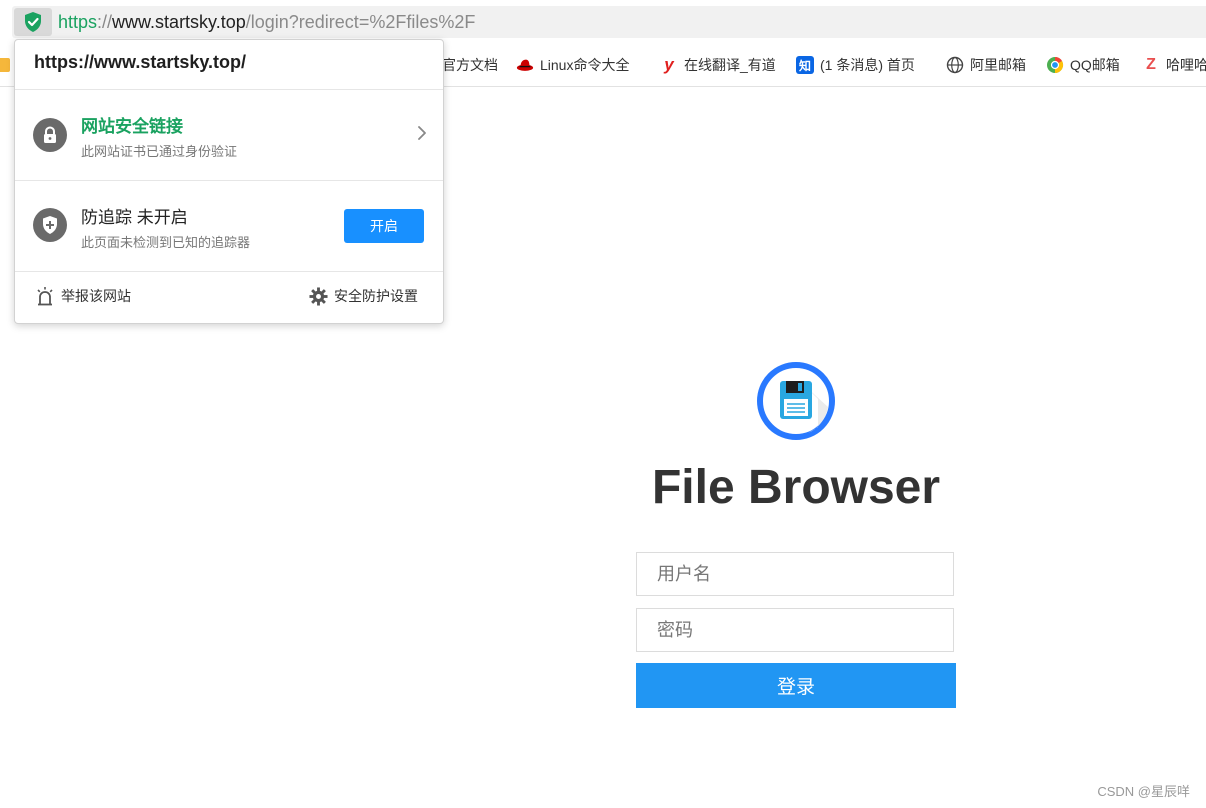 This screenshot has width=1206, height=808. I want to click on bookmark-item: 阿里邮箱, so click(986, 65).